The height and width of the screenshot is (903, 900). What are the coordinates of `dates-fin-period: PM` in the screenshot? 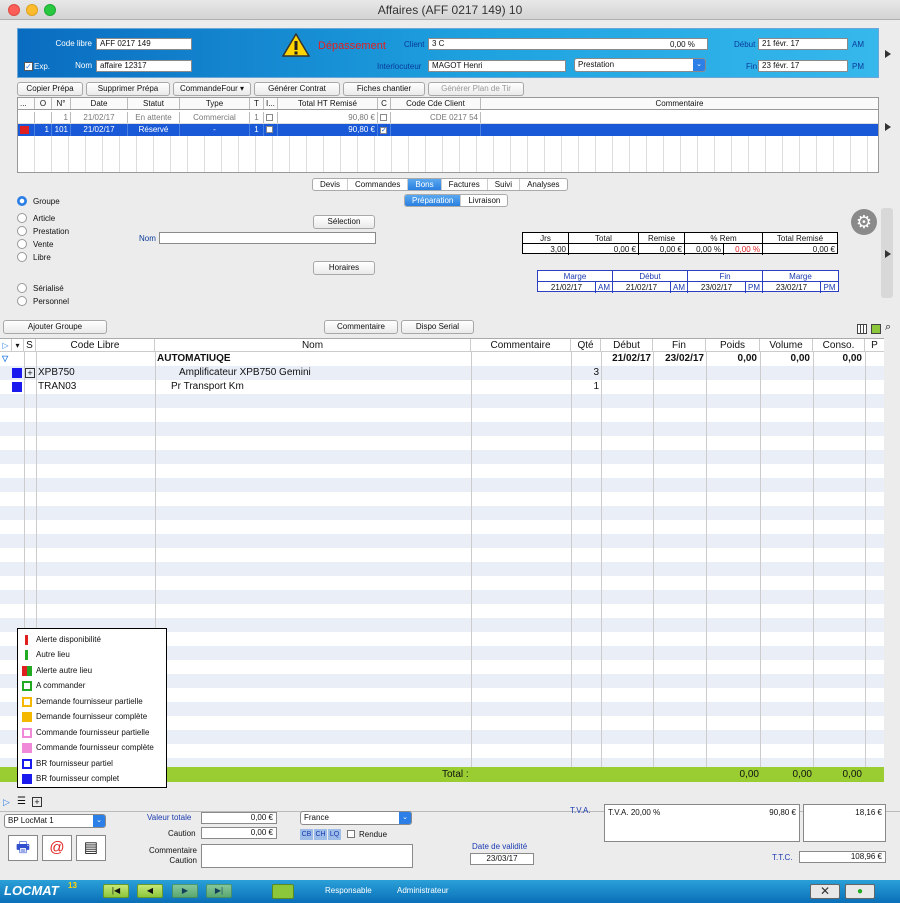 It's located at (754, 287).